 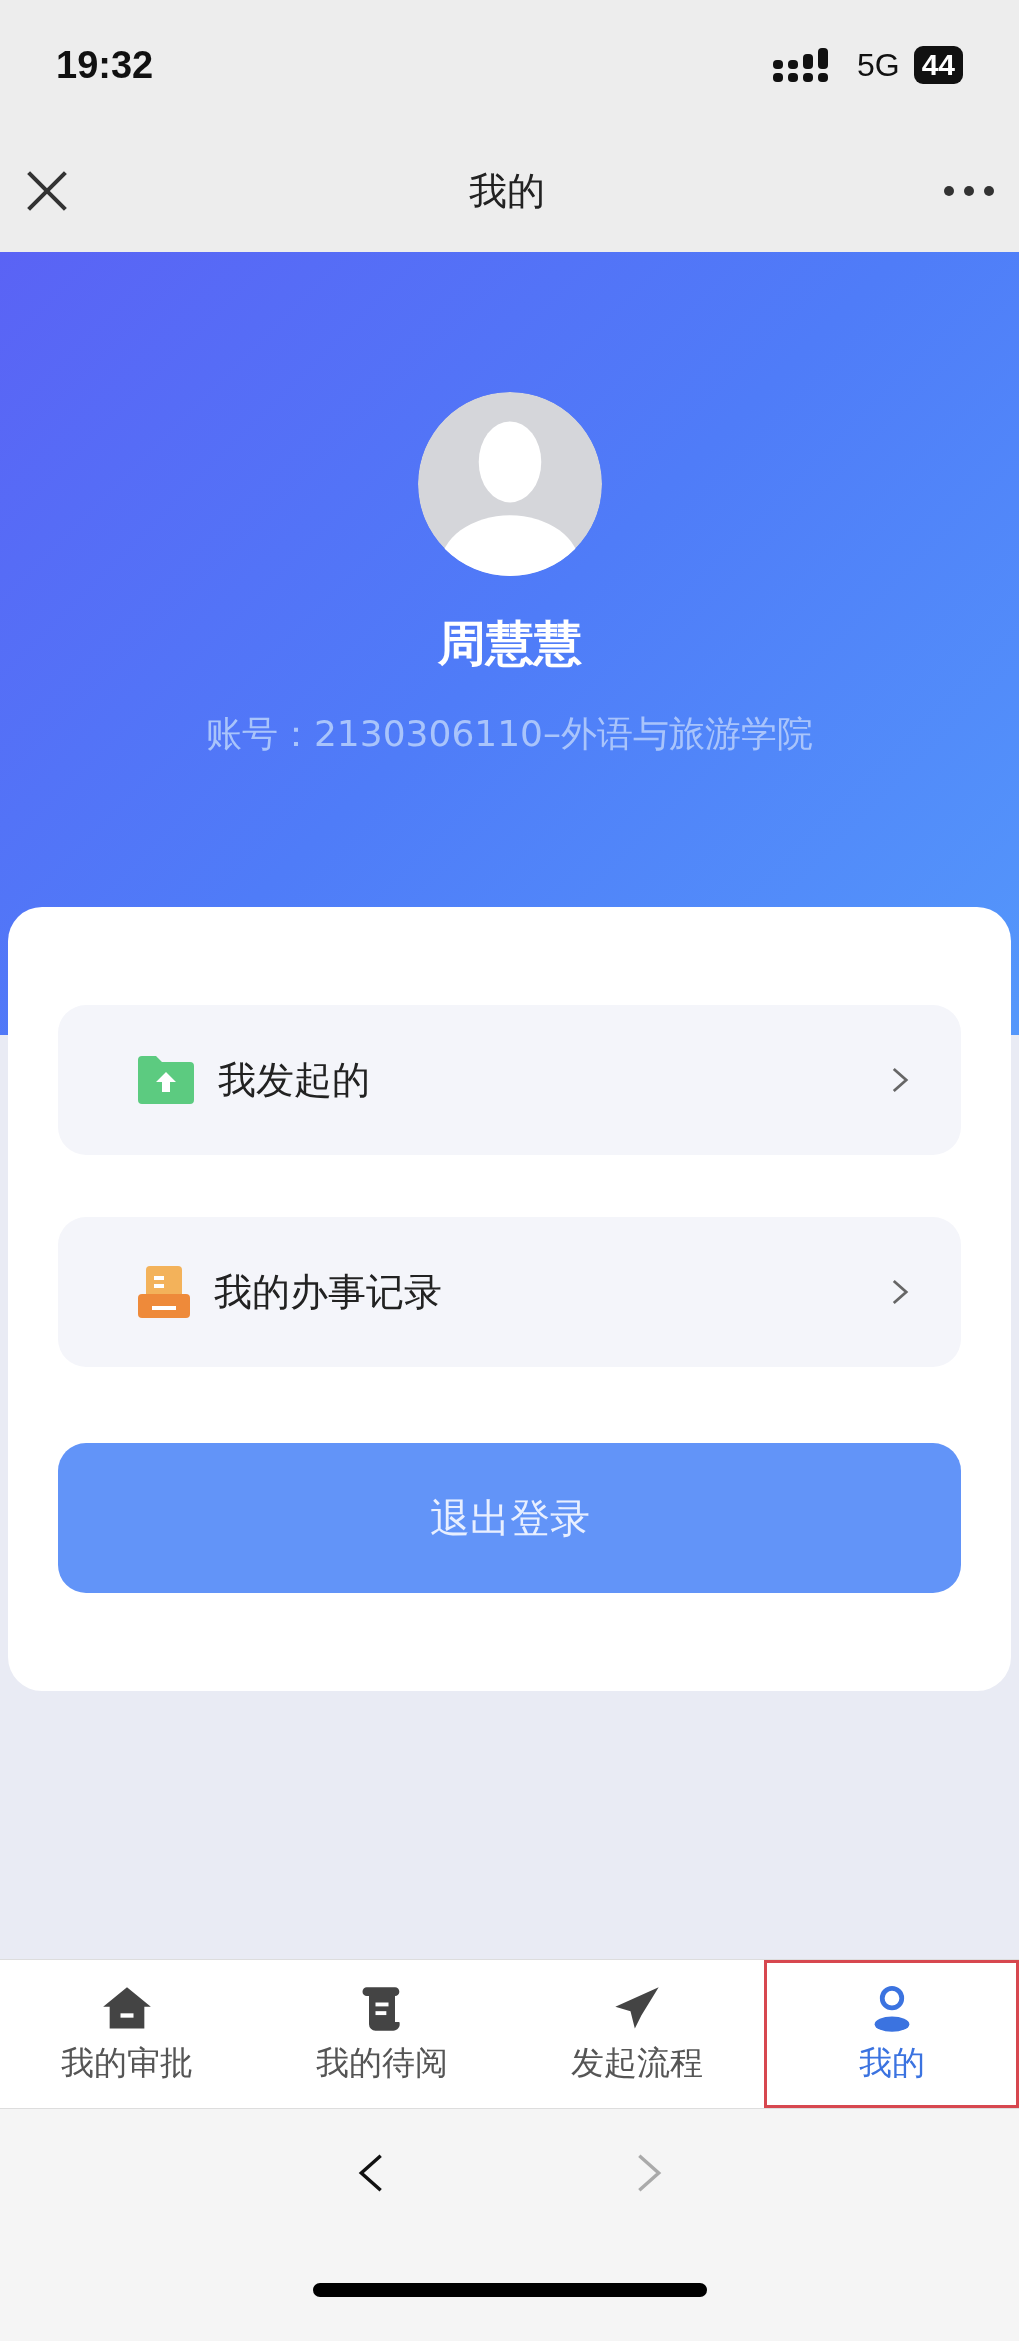 What do you see at coordinates (938, 65) in the screenshot?
I see `battery-level: 44` at bounding box center [938, 65].